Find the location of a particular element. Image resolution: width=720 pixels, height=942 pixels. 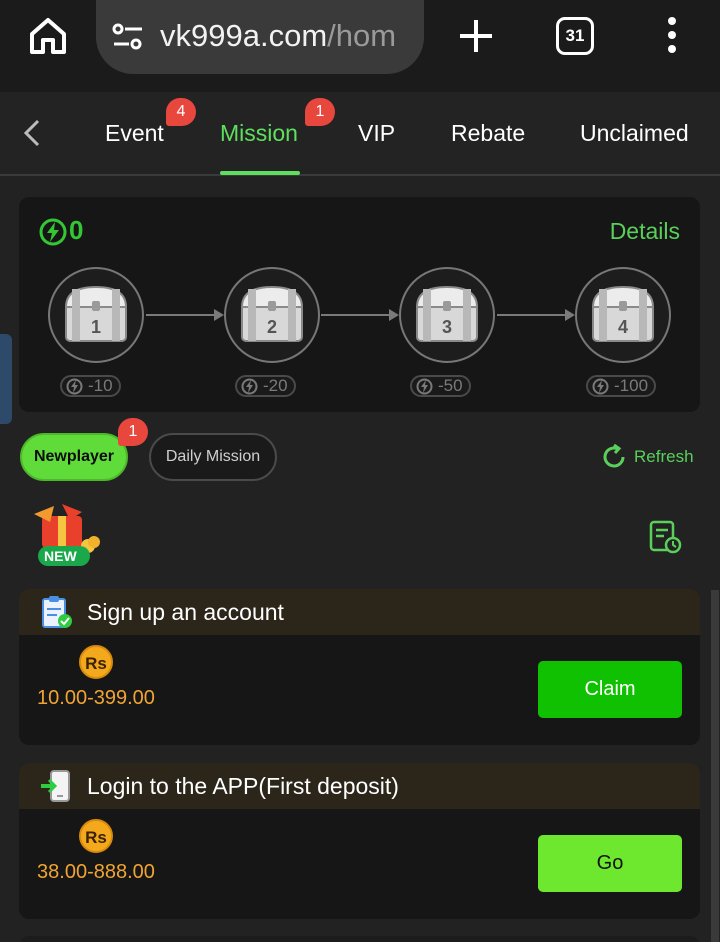

tab-event: Event is located at coordinates (134, 133).